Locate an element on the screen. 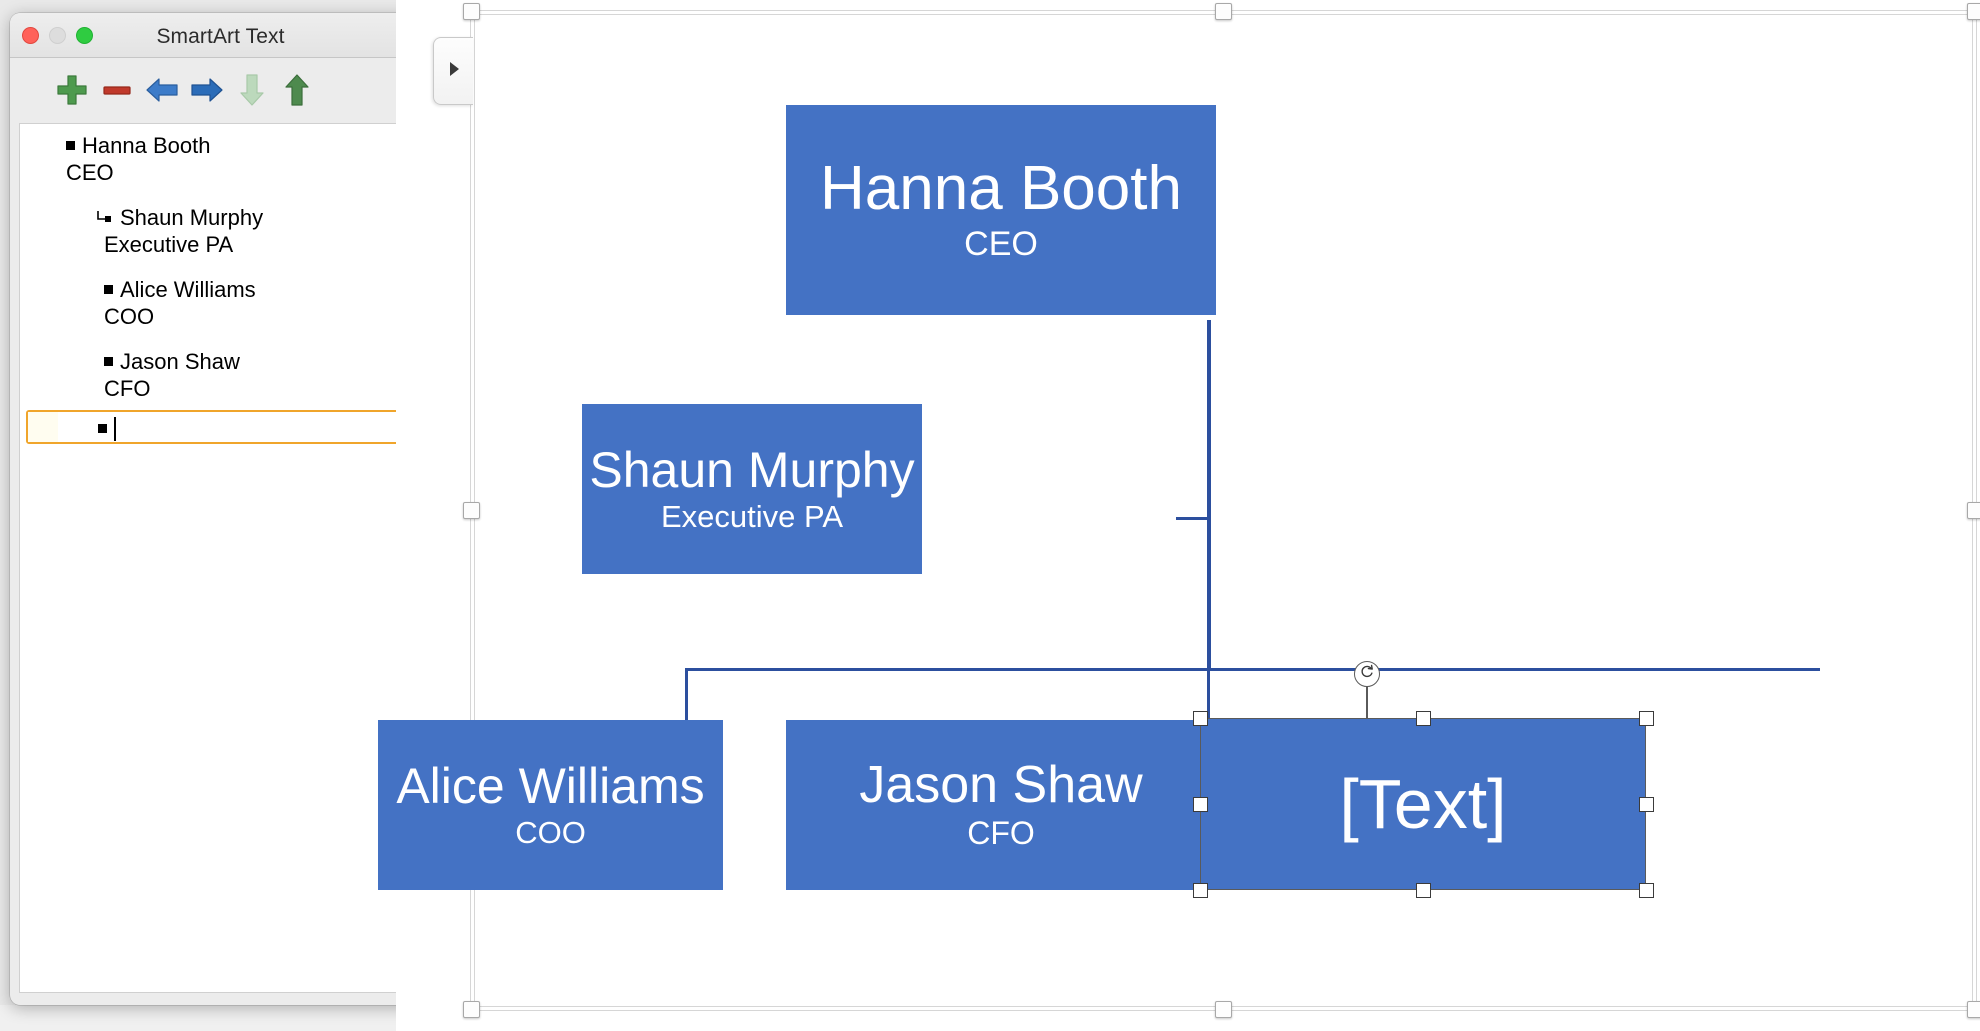 The width and height of the screenshot is (1980, 1031). list-item-role: Executive PA is located at coordinates (169, 244).